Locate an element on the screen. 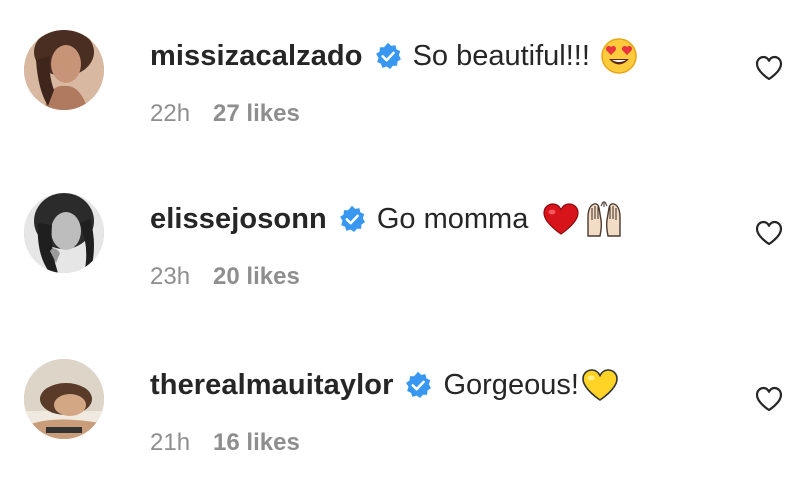 This screenshot has height=492, width=800. red-heart-emoji-icon is located at coordinates (561, 219).